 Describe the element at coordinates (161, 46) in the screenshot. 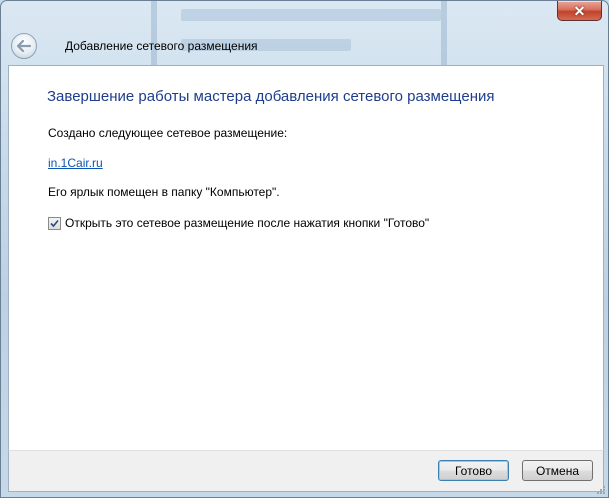

I see `wizard-title: Добавление сетевого размещения` at that location.